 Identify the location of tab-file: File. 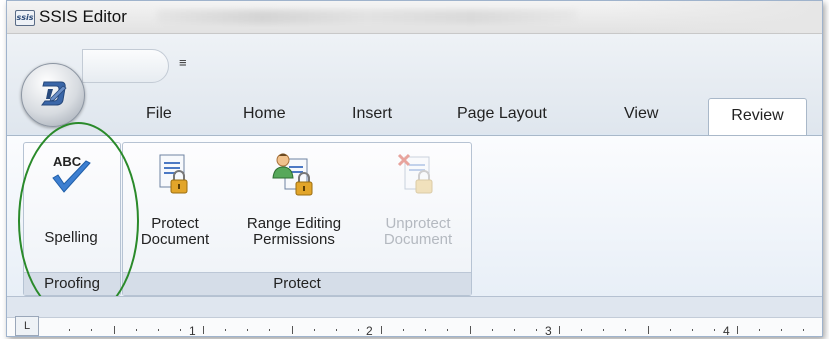
(159, 114).